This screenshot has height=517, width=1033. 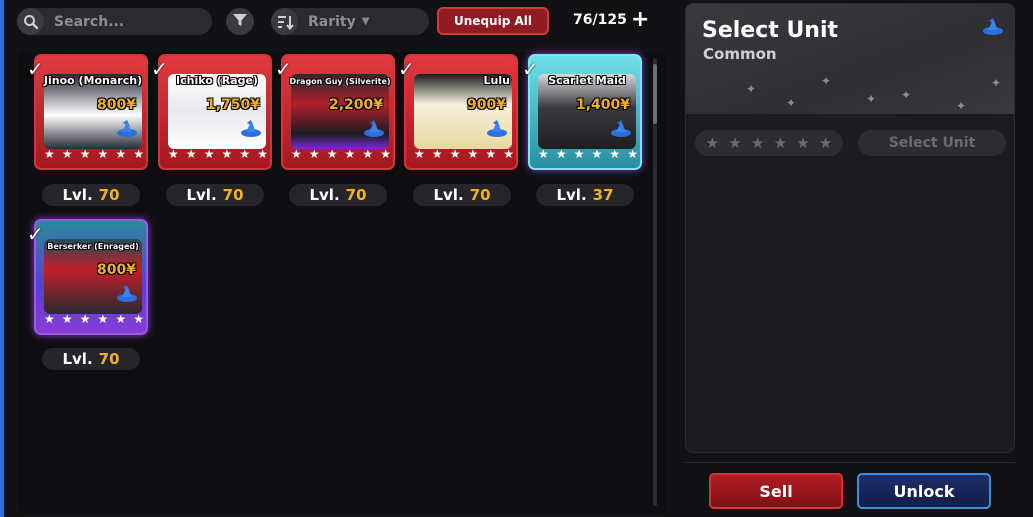 I want to click on unit-card: Scarlet Maid 1,400¥ ★ ★ ★ ★ ★ ★, so click(x=585, y=112).